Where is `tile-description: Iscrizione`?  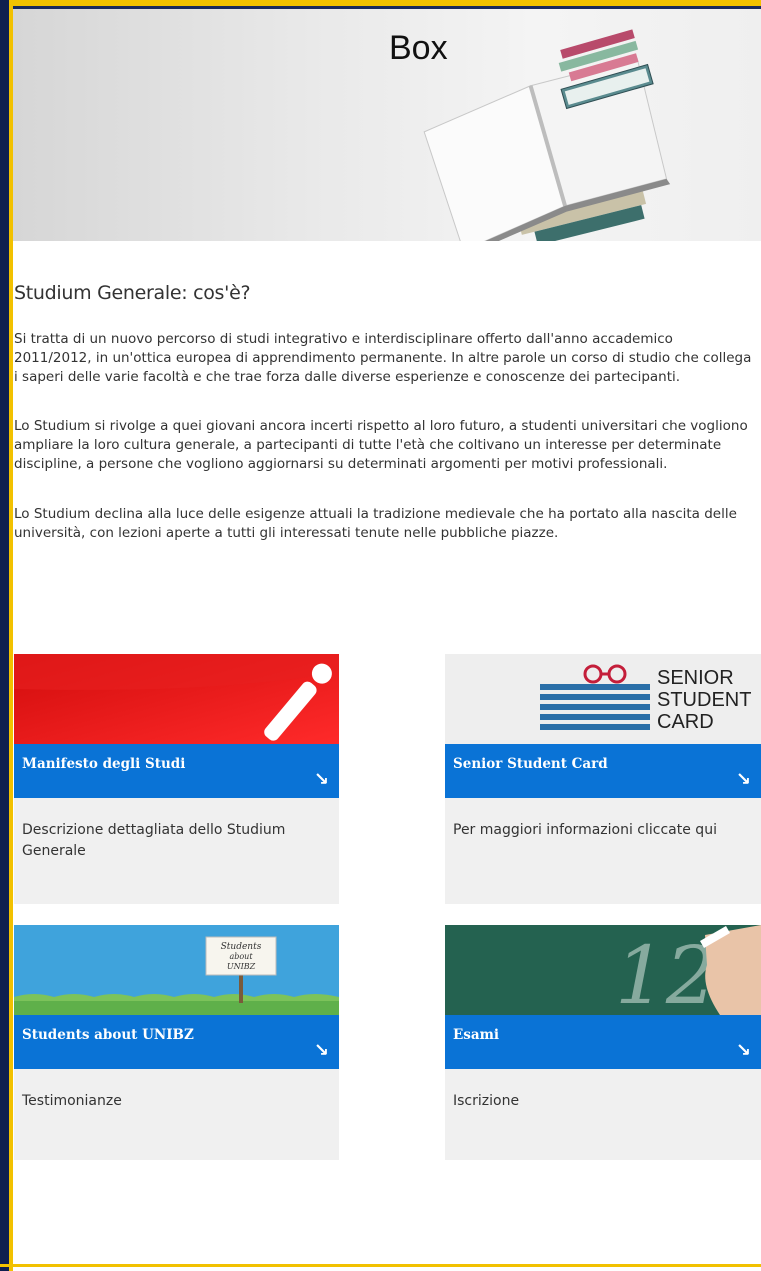
tile-description: Iscrizione is located at coordinates (486, 1101).